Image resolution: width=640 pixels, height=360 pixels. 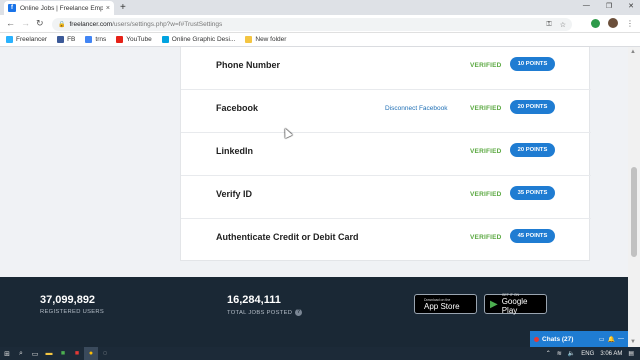 What do you see at coordinates (271, 39) in the screenshot?
I see `bookmark-label: New folder` at bounding box center [271, 39].